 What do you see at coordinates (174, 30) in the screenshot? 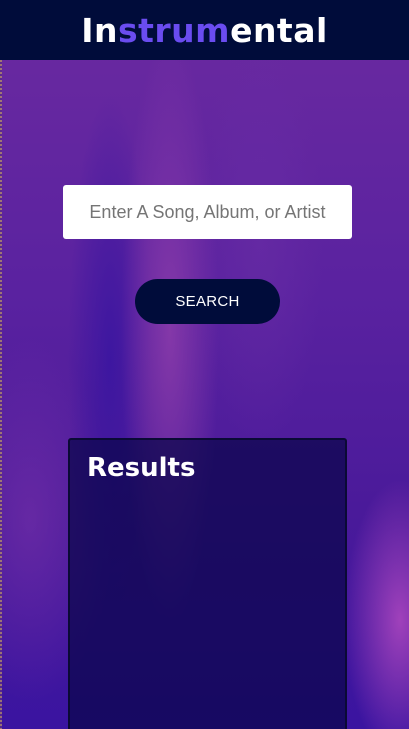
I see `logo-part-2: strum` at bounding box center [174, 30].